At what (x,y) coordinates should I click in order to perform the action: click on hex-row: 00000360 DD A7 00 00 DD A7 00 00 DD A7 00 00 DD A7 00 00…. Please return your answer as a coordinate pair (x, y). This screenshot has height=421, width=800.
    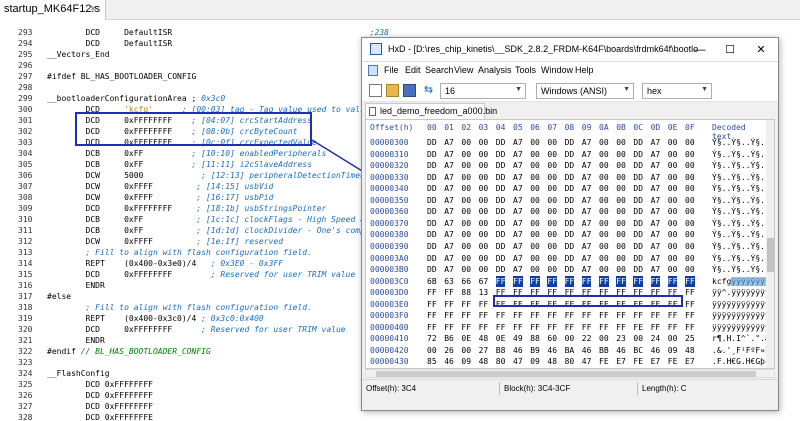
    Looking at the image, I should click on (570, 212).